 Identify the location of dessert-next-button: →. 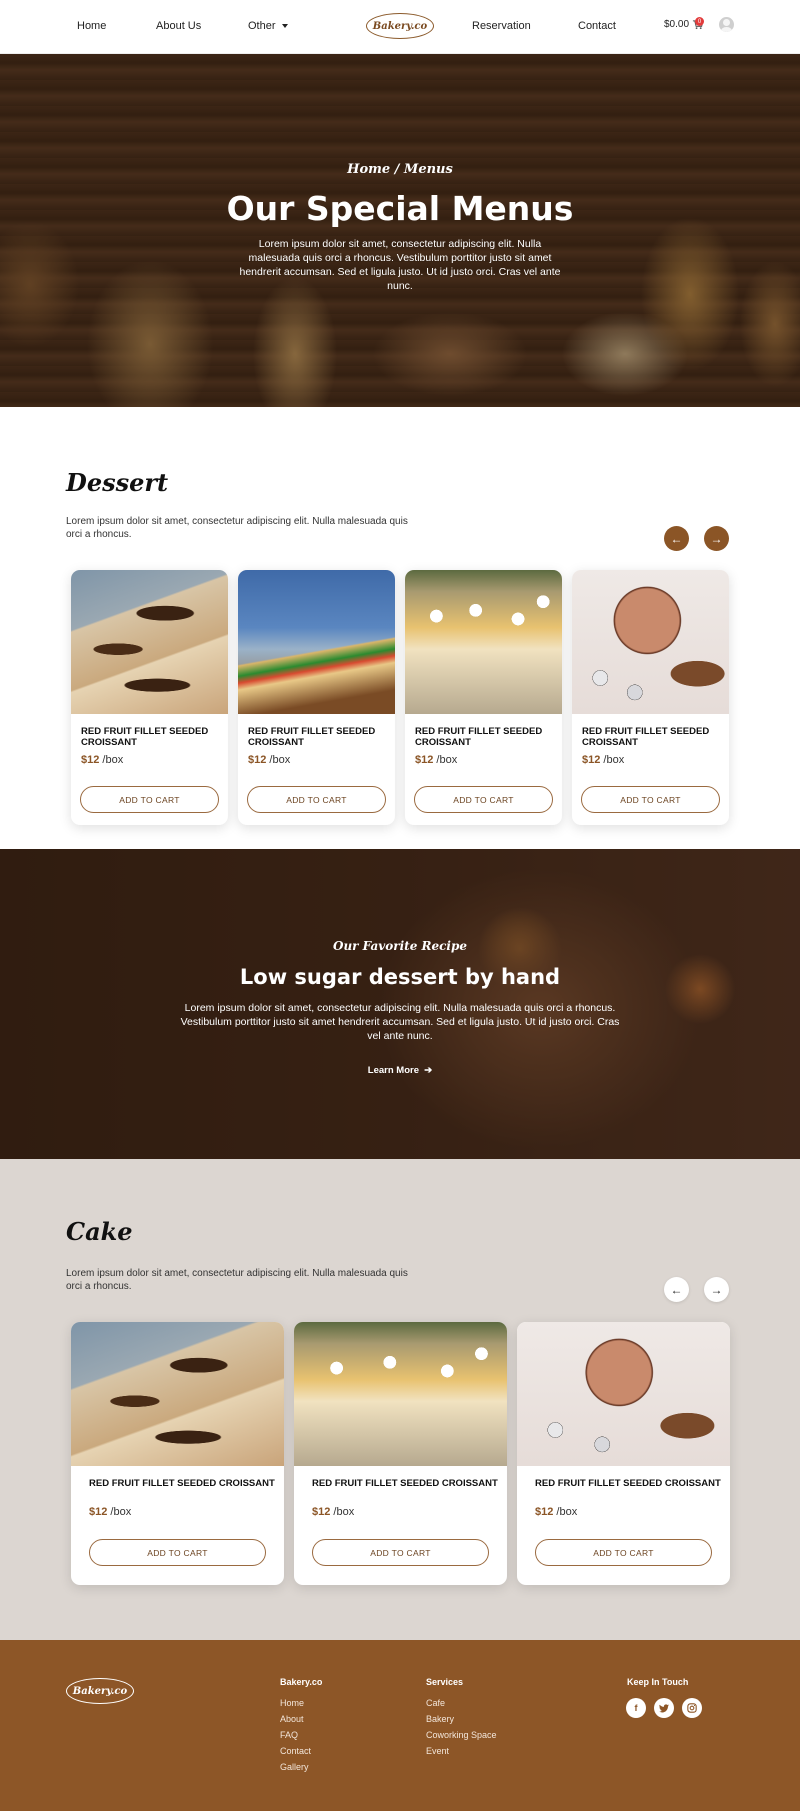
(716, 538).